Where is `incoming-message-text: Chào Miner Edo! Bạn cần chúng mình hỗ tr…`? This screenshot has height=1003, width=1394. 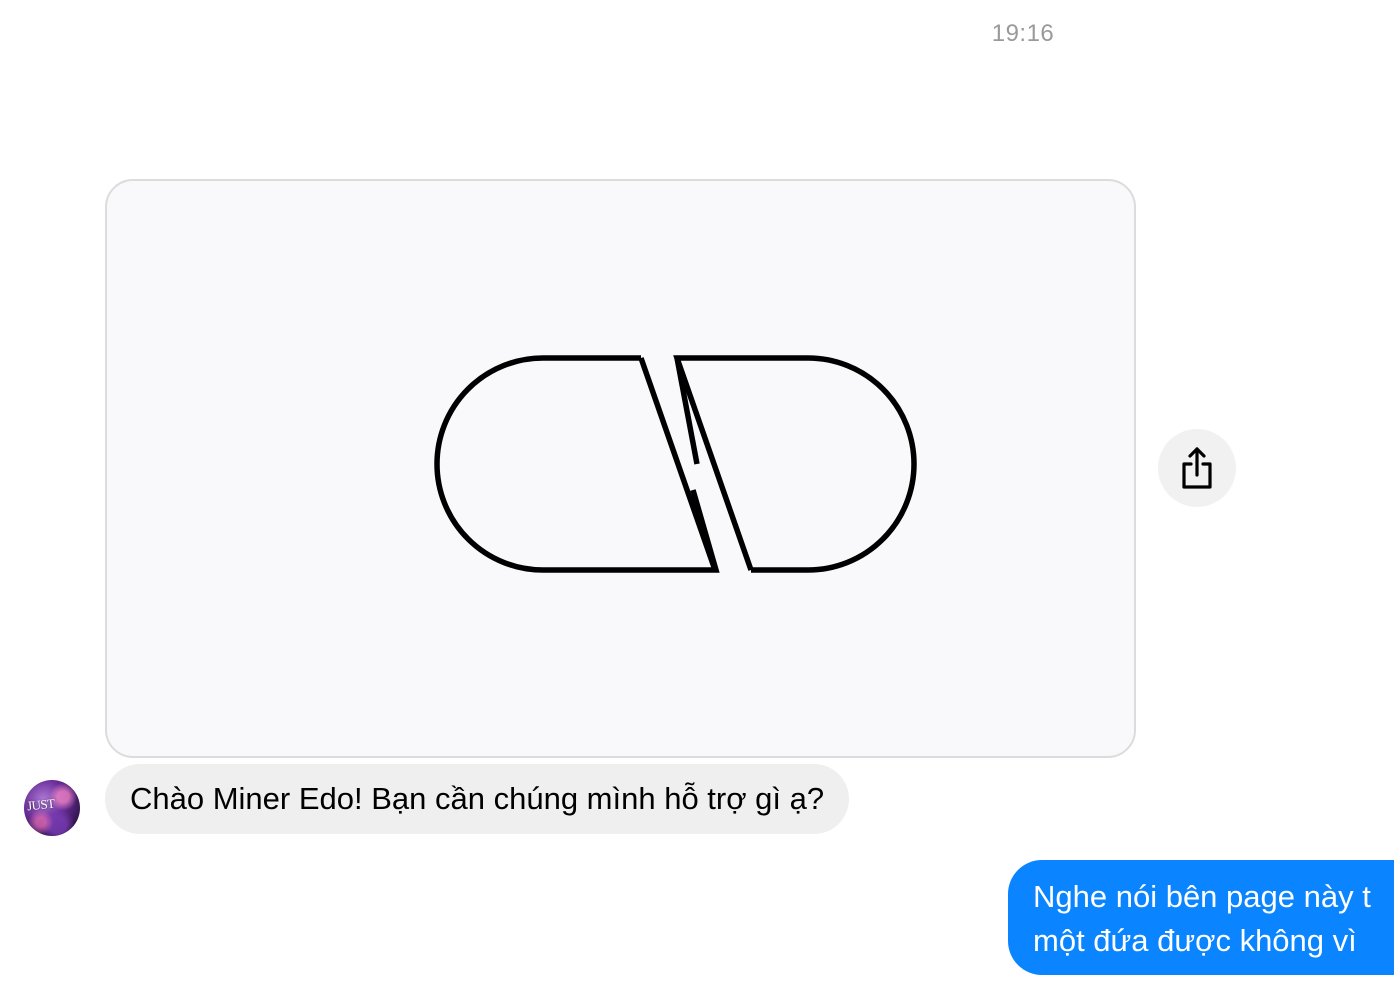
incoming-message-text: Chào Miner Edo! Bạn cần chúng mình hỗ tr… is located at coordinates (477, 798).